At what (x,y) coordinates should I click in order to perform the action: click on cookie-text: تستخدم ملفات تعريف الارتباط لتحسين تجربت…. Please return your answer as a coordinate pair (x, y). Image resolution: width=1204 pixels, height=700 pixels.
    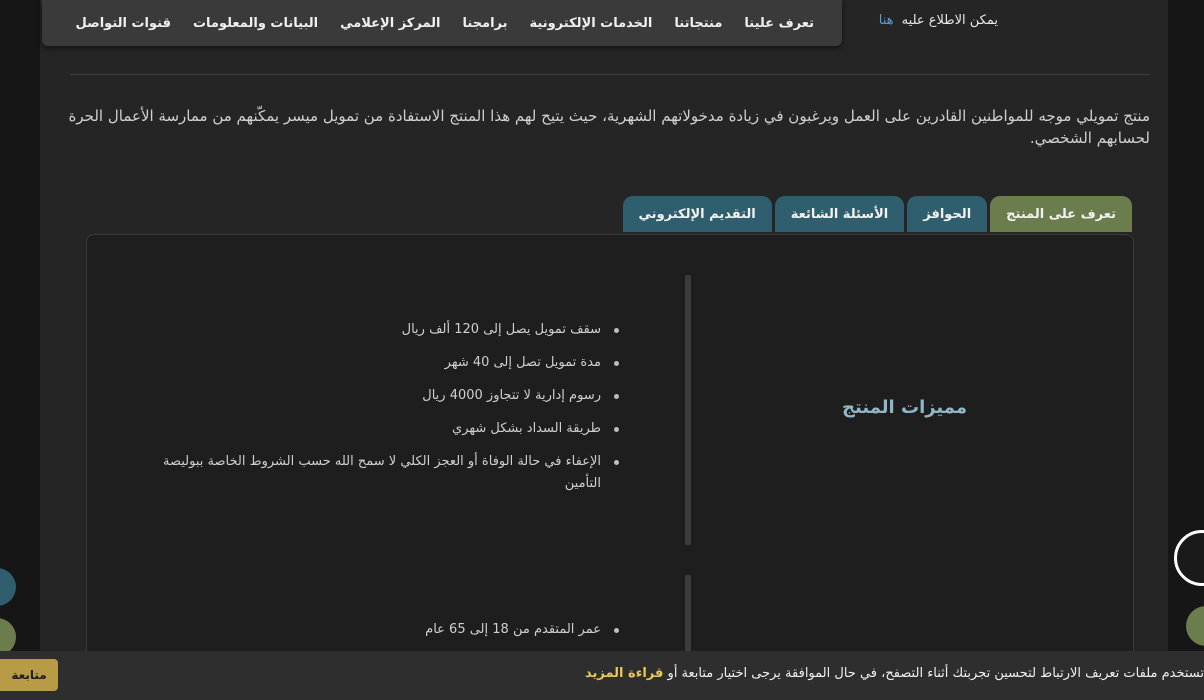
    Looking at the image, I should click on (933, 673).